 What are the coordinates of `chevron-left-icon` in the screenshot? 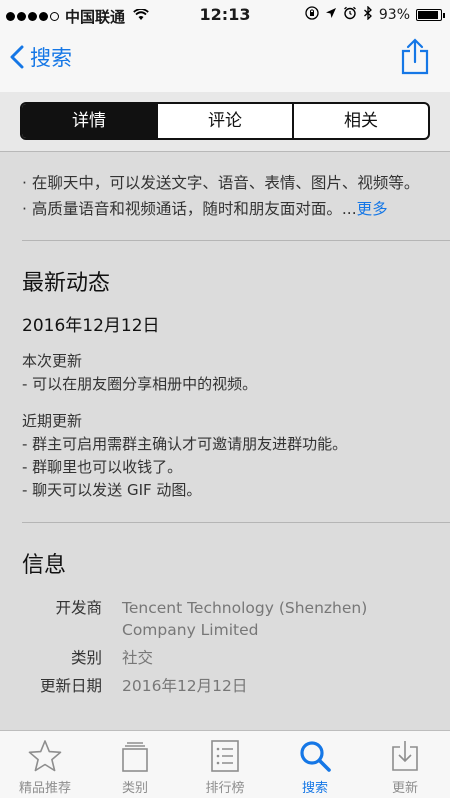 It's located at (17, 57).